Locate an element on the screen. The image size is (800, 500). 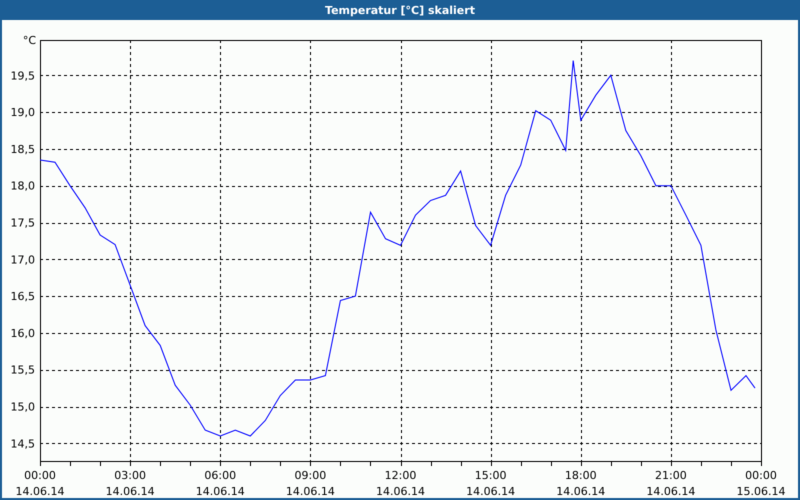
axis-tick-label: 17,5 is located at coordinates (22, 223).